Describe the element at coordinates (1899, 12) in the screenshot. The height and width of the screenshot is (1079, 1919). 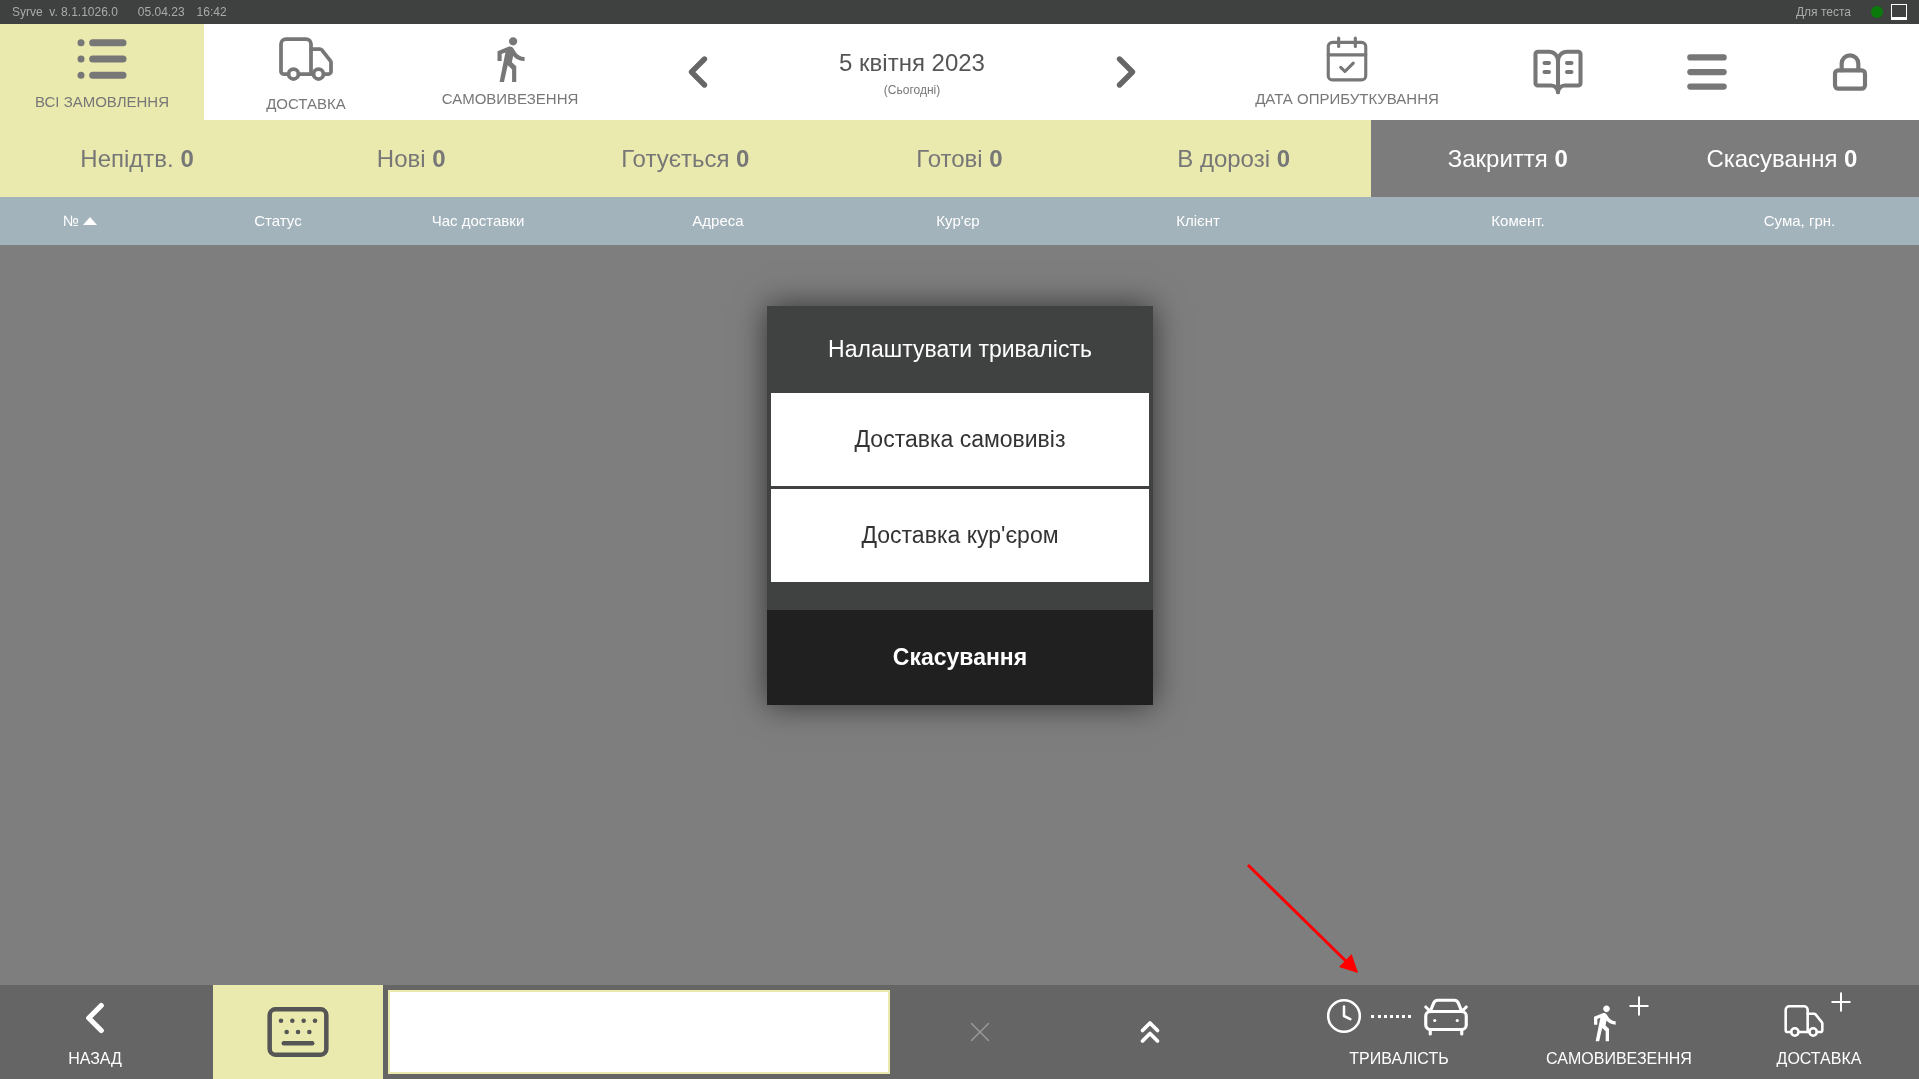
I see `window-icon` at that location.